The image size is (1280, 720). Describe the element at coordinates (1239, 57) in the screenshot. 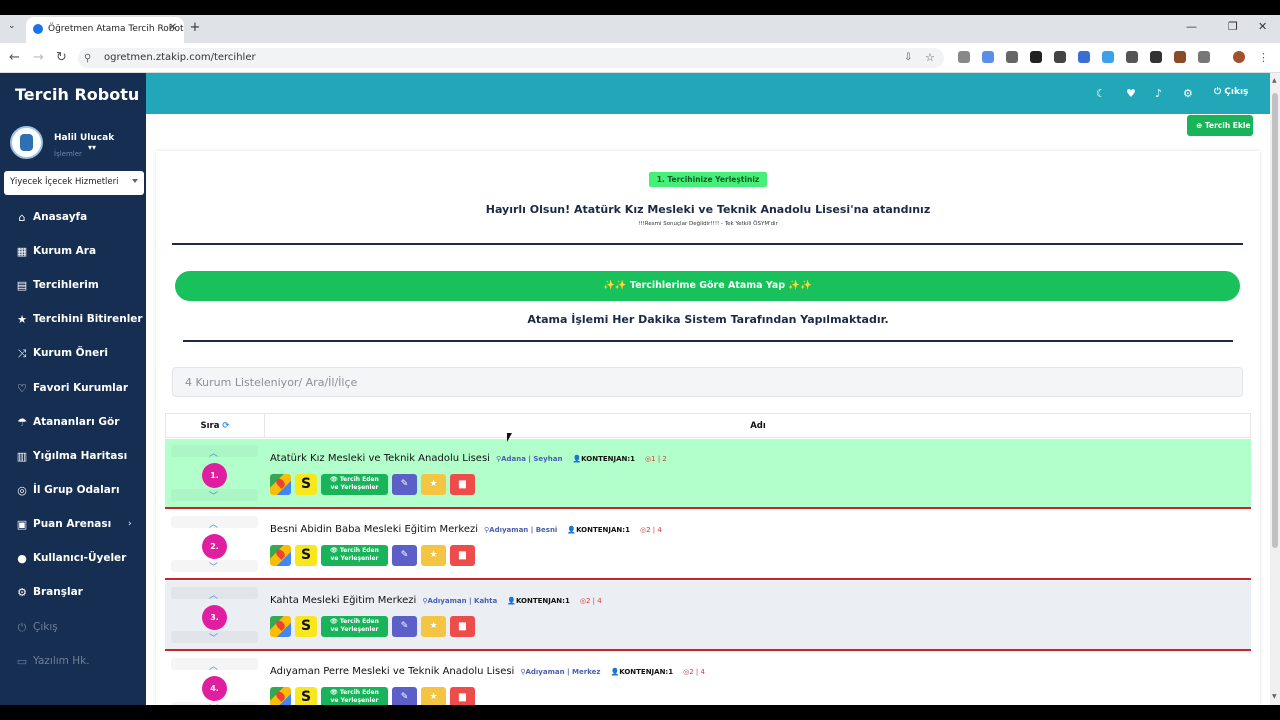

I see `profile-avatar` at that location.